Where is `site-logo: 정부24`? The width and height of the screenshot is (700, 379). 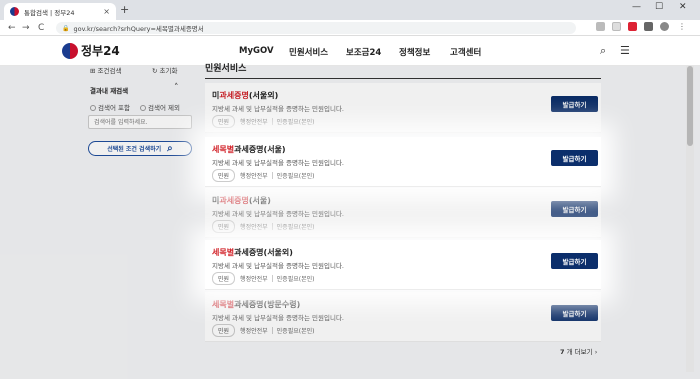 site-logo: 정부24 is located at coordinates (91, 50).